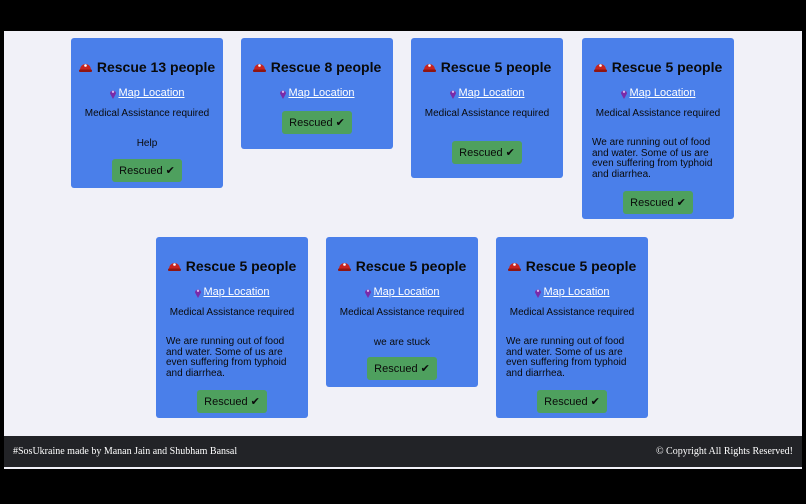 The width and height of the screenshot is (806, 504). I want to click on rescue-card: Rescue 8 people Map Location Rescued ✔, so click(317, 93).